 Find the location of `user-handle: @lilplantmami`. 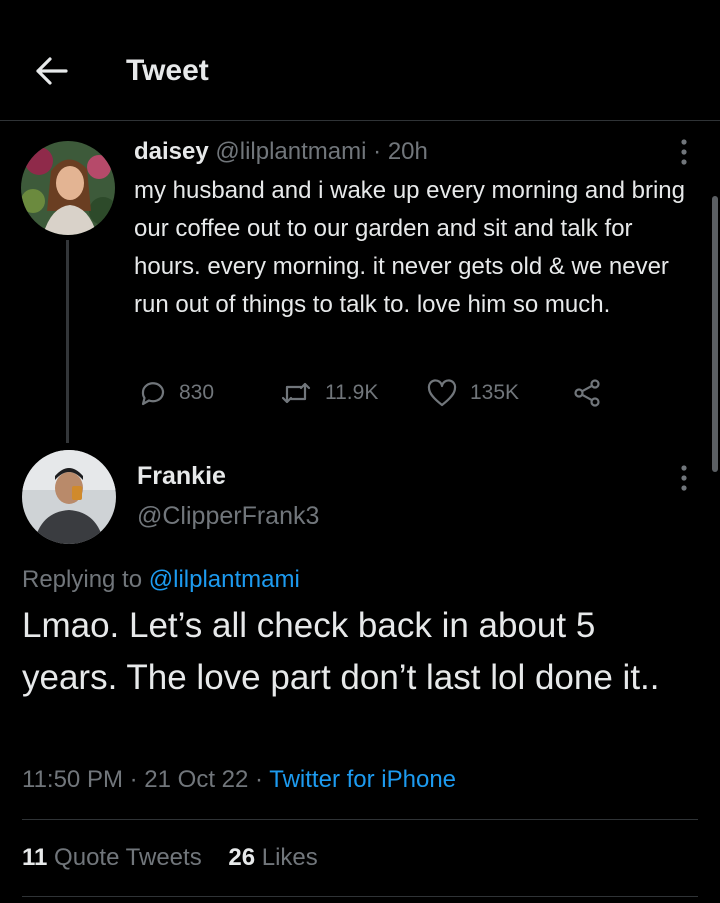

user-handle: @lilplantmami is located at coordinates (290, 151).